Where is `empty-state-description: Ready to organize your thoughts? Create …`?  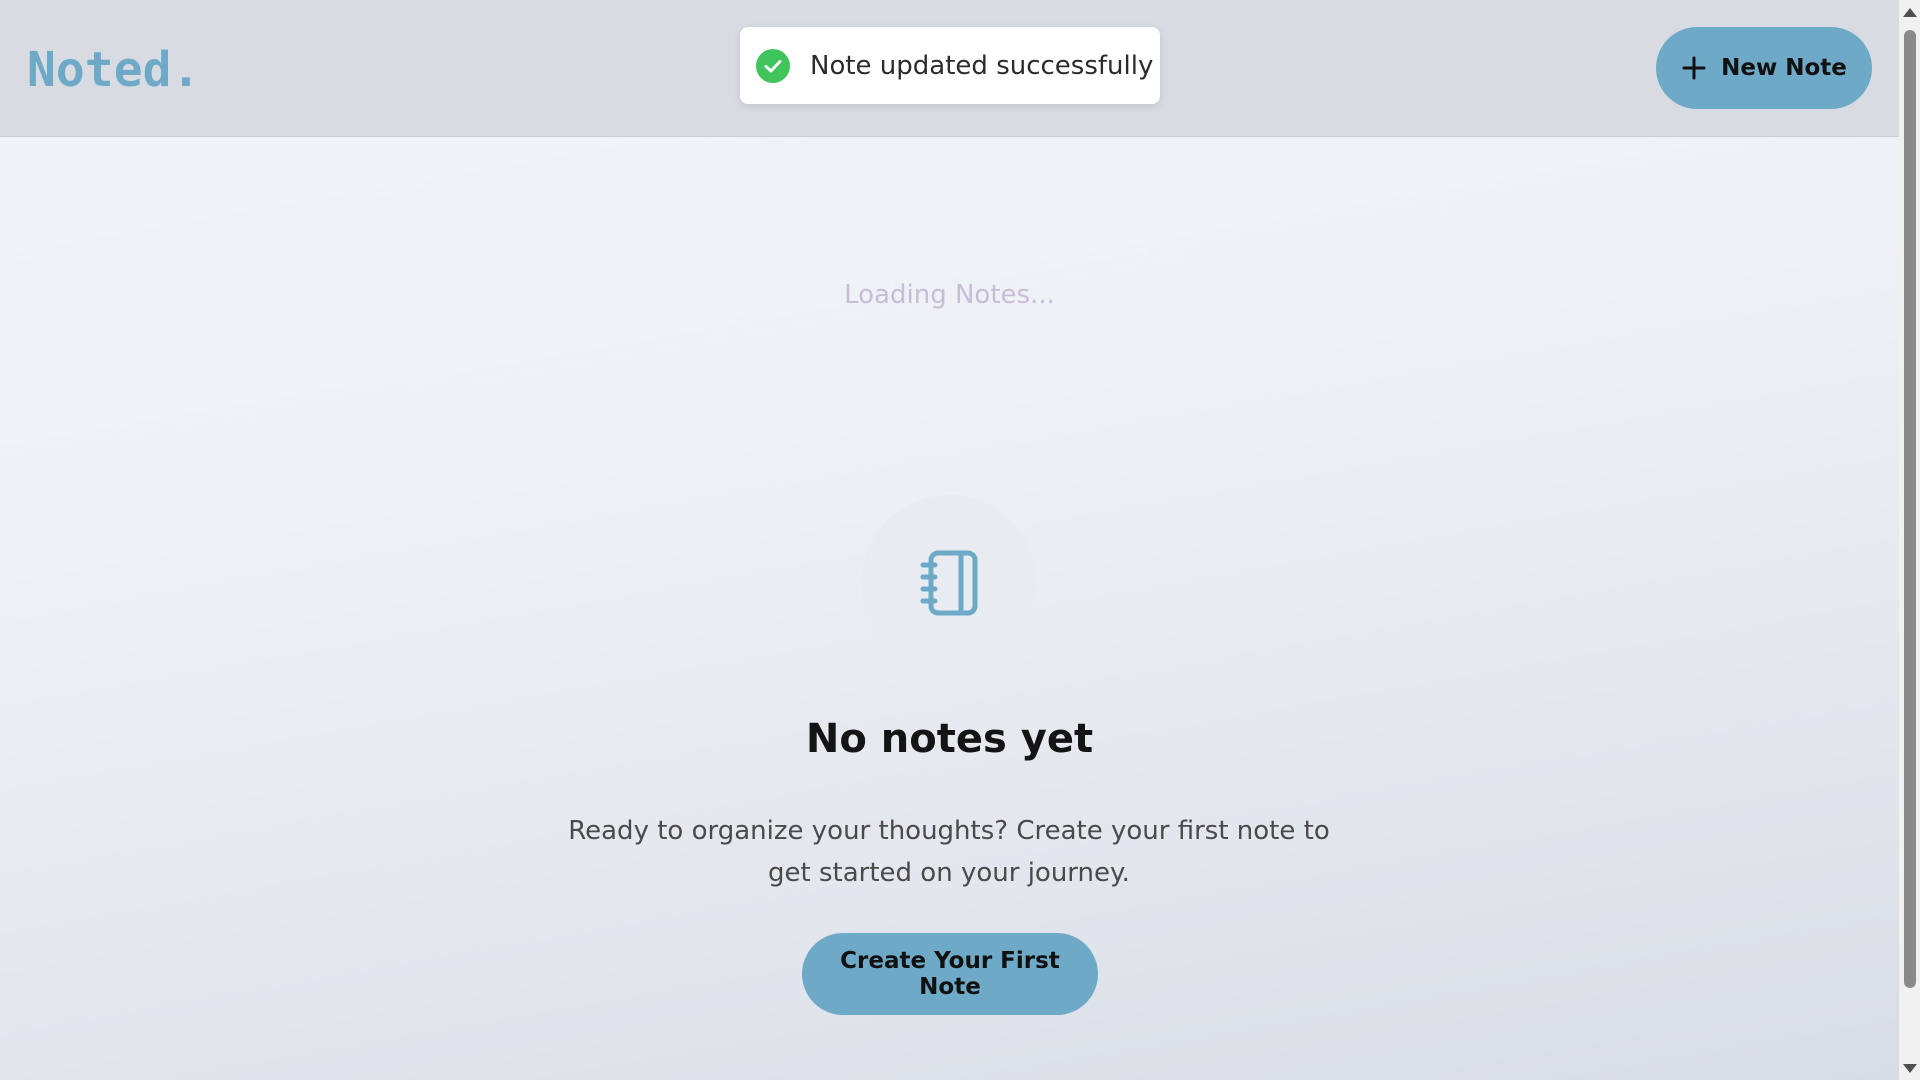
empty-state-description: Ready to organize your thoughts? Create … is located at coordinates (949, 852).